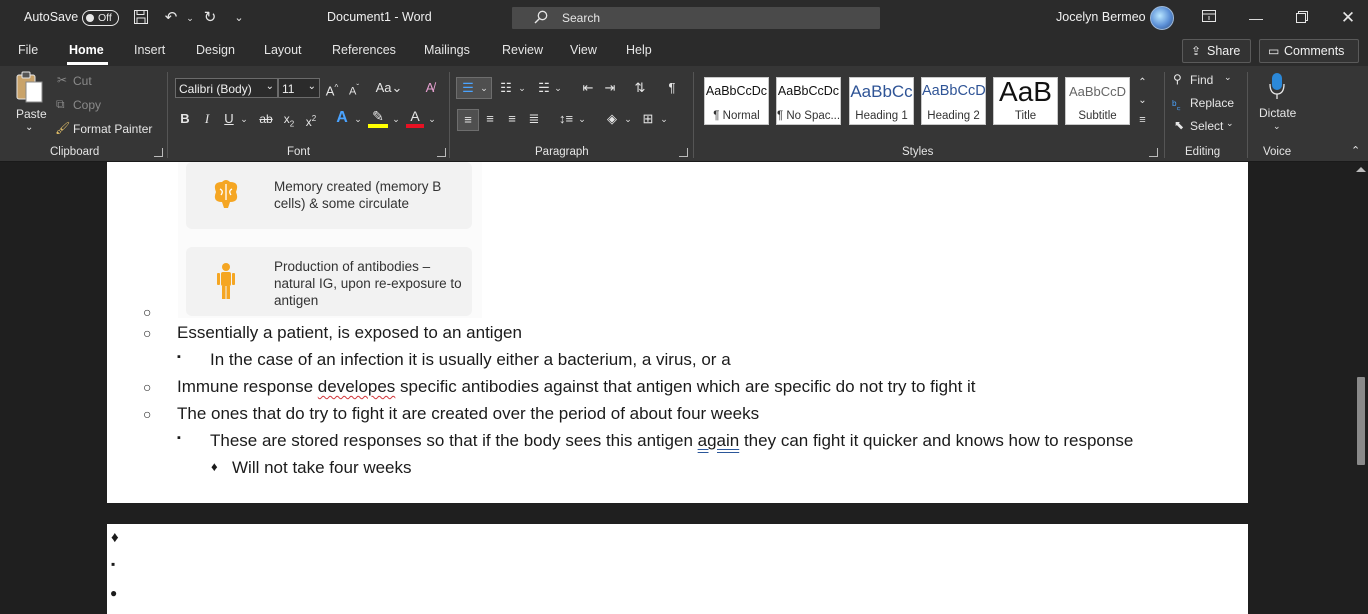 The image size is (1368, 614). What do you see at coordinates (672, 88) in the screenshot?
I see `show-formatting-marks-icon: ¶` at bounding box center [672, 88].